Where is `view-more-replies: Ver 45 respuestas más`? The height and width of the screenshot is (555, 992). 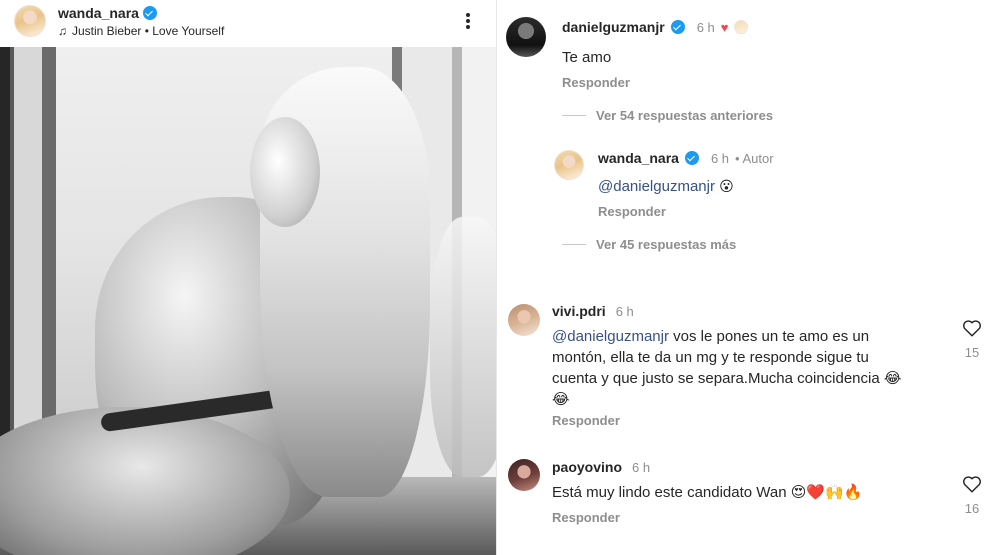 view-more-replies: Ver 45 respuestas más is located at coordinates (649, 244).